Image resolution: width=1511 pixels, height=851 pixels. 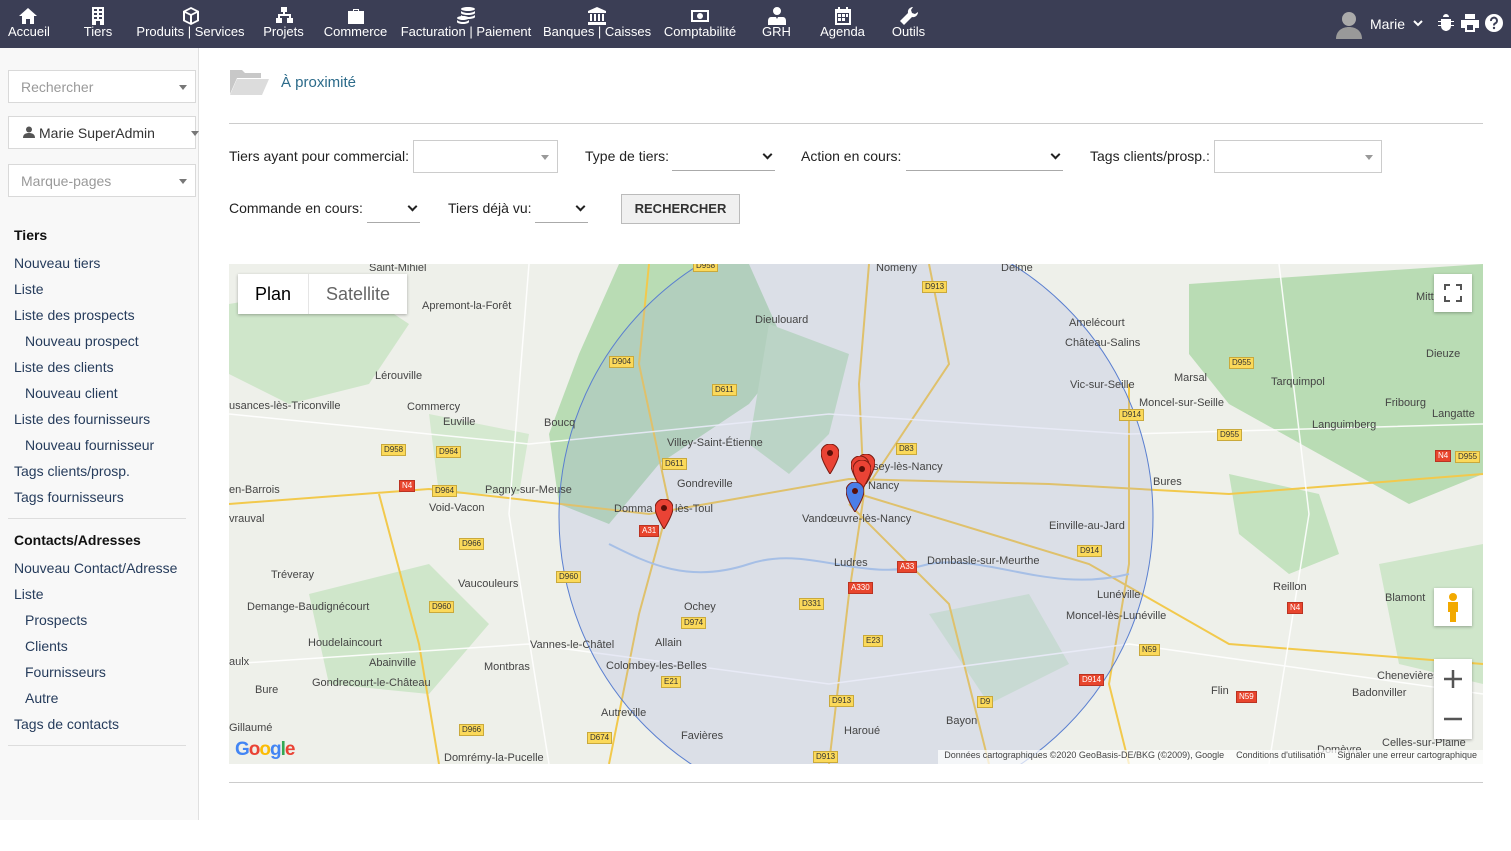 What do you see at coordinates (41, 698) in the screenshot?
I see `sidebar-item-contacts-5: Autre` at bounding box center [41, 698].